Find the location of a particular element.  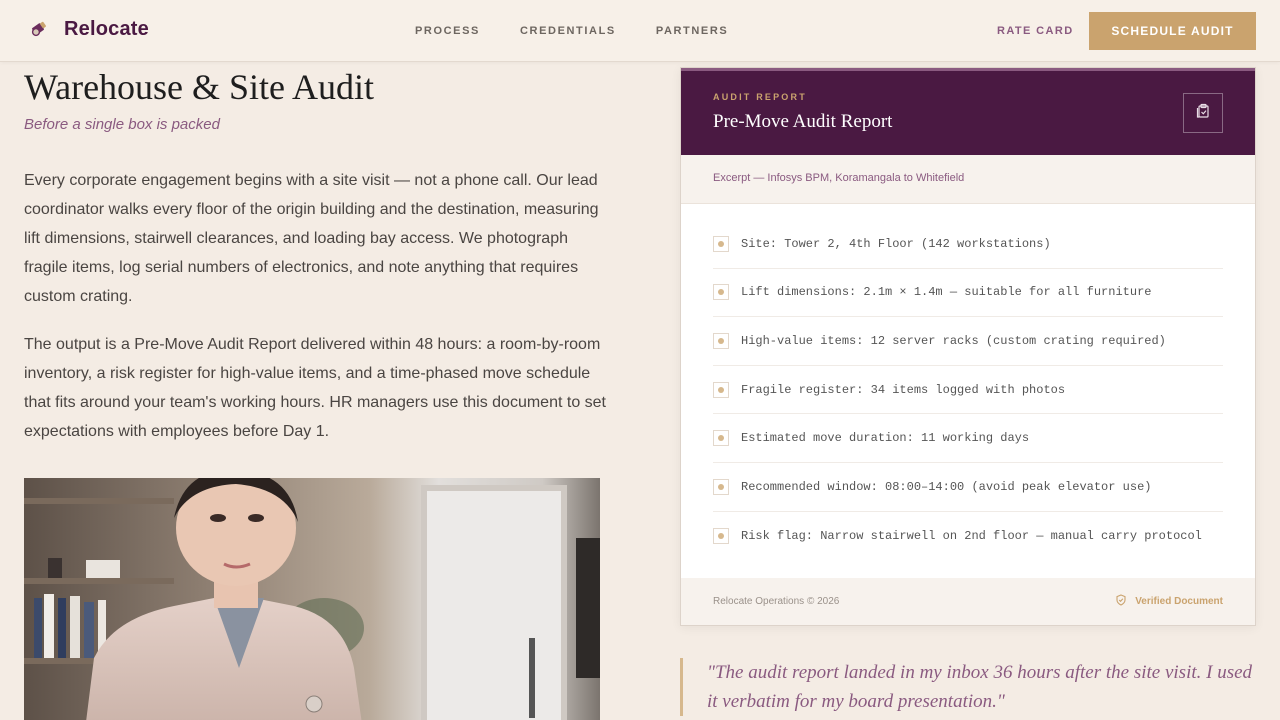

list-item: Estimated move duration: 11 working days is located at coordinates (968, 438).